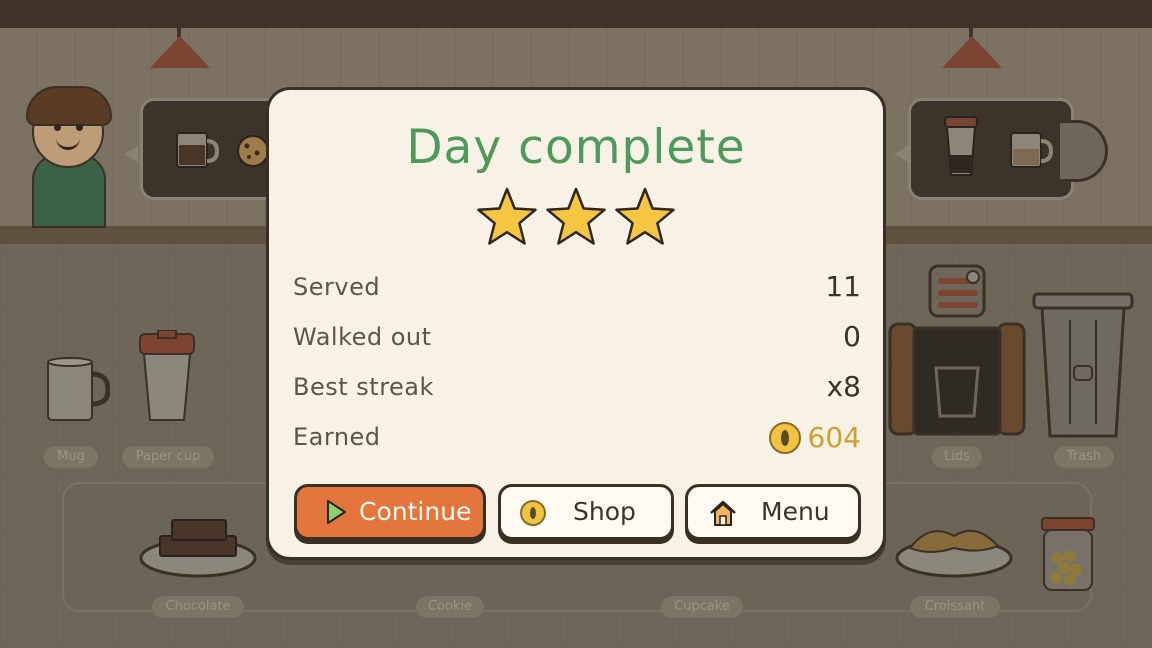  I want to click on stat-value: 0, so click(852, 336).